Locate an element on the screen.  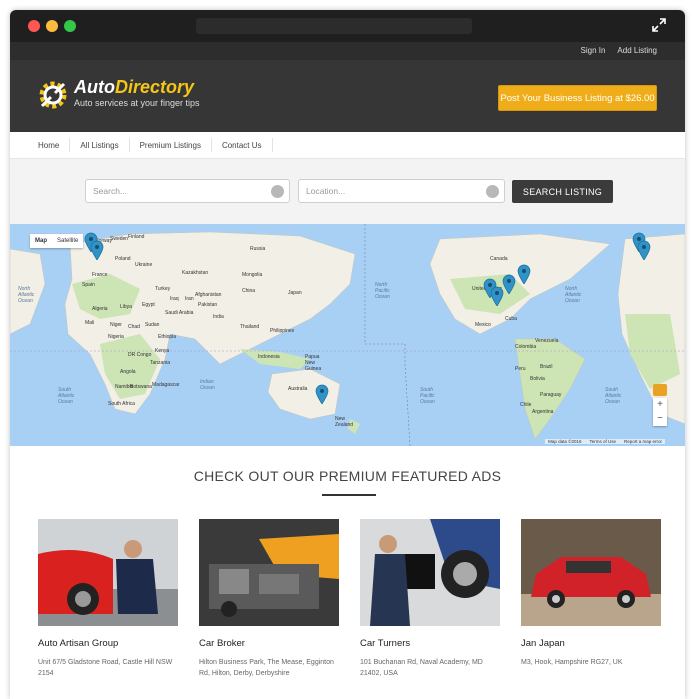
label-iraq: Iraq is located at coordinates (174, 299).